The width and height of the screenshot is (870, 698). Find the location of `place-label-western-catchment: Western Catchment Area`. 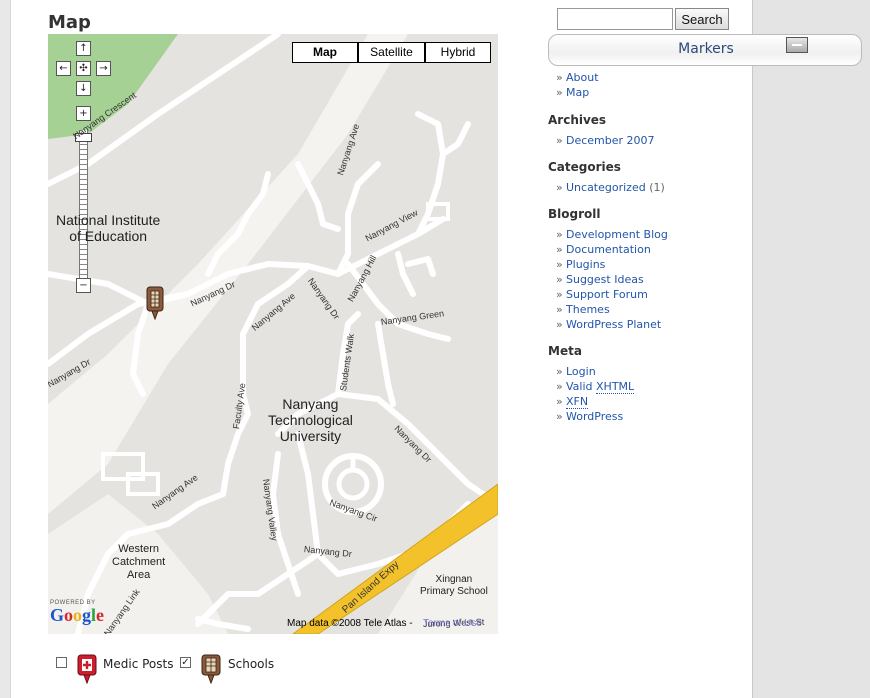

place-label-western-catchment: Western Catchment Area is located at coordinates (139, 562).